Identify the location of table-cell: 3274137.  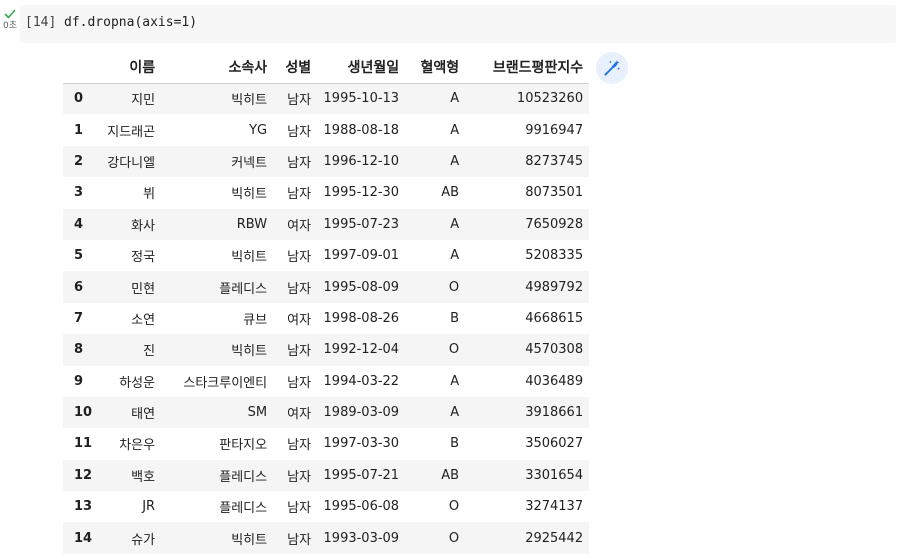
(554, 507).